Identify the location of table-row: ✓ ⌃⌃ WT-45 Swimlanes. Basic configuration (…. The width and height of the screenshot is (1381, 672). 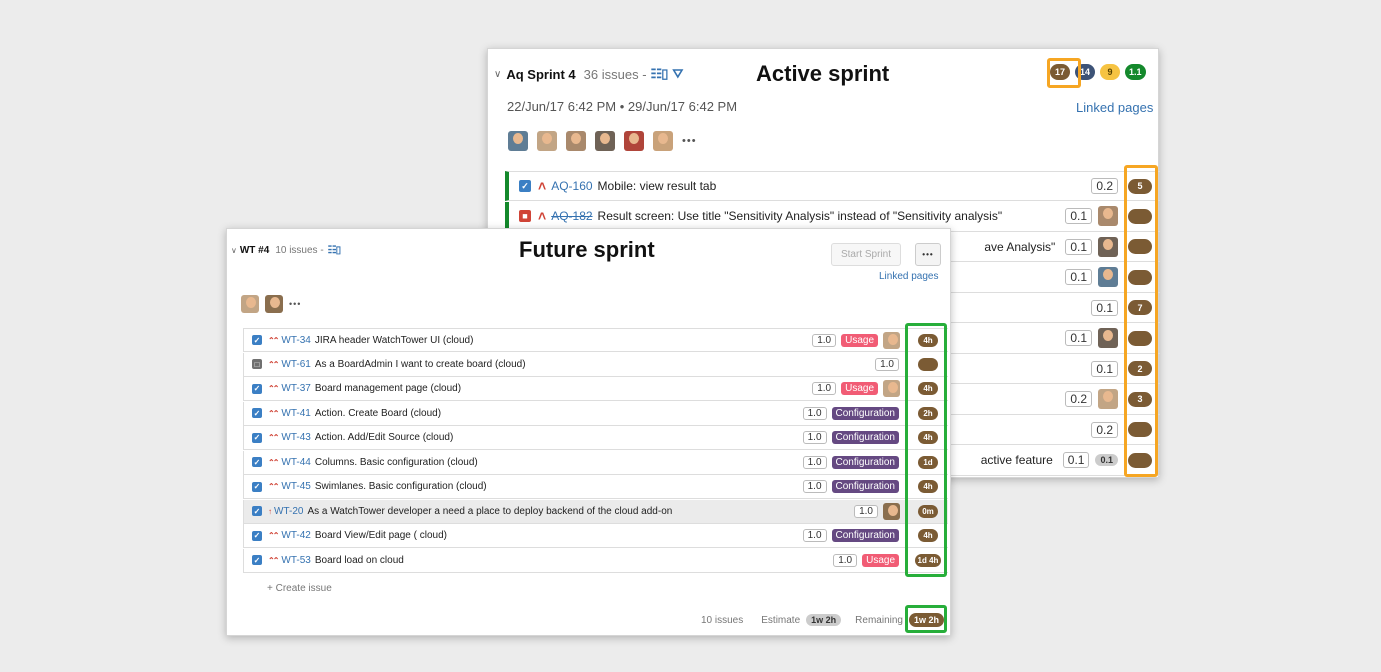
(595, 487).